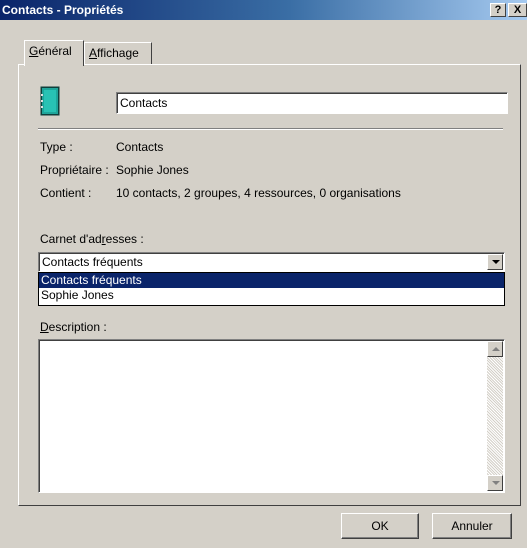 The image size is (527, 548). What do you see at coordinates (71, 239) in the screenshot?
I see `addressbook-label-part1: Carnet d'ad` at bounding box center [71, 239].